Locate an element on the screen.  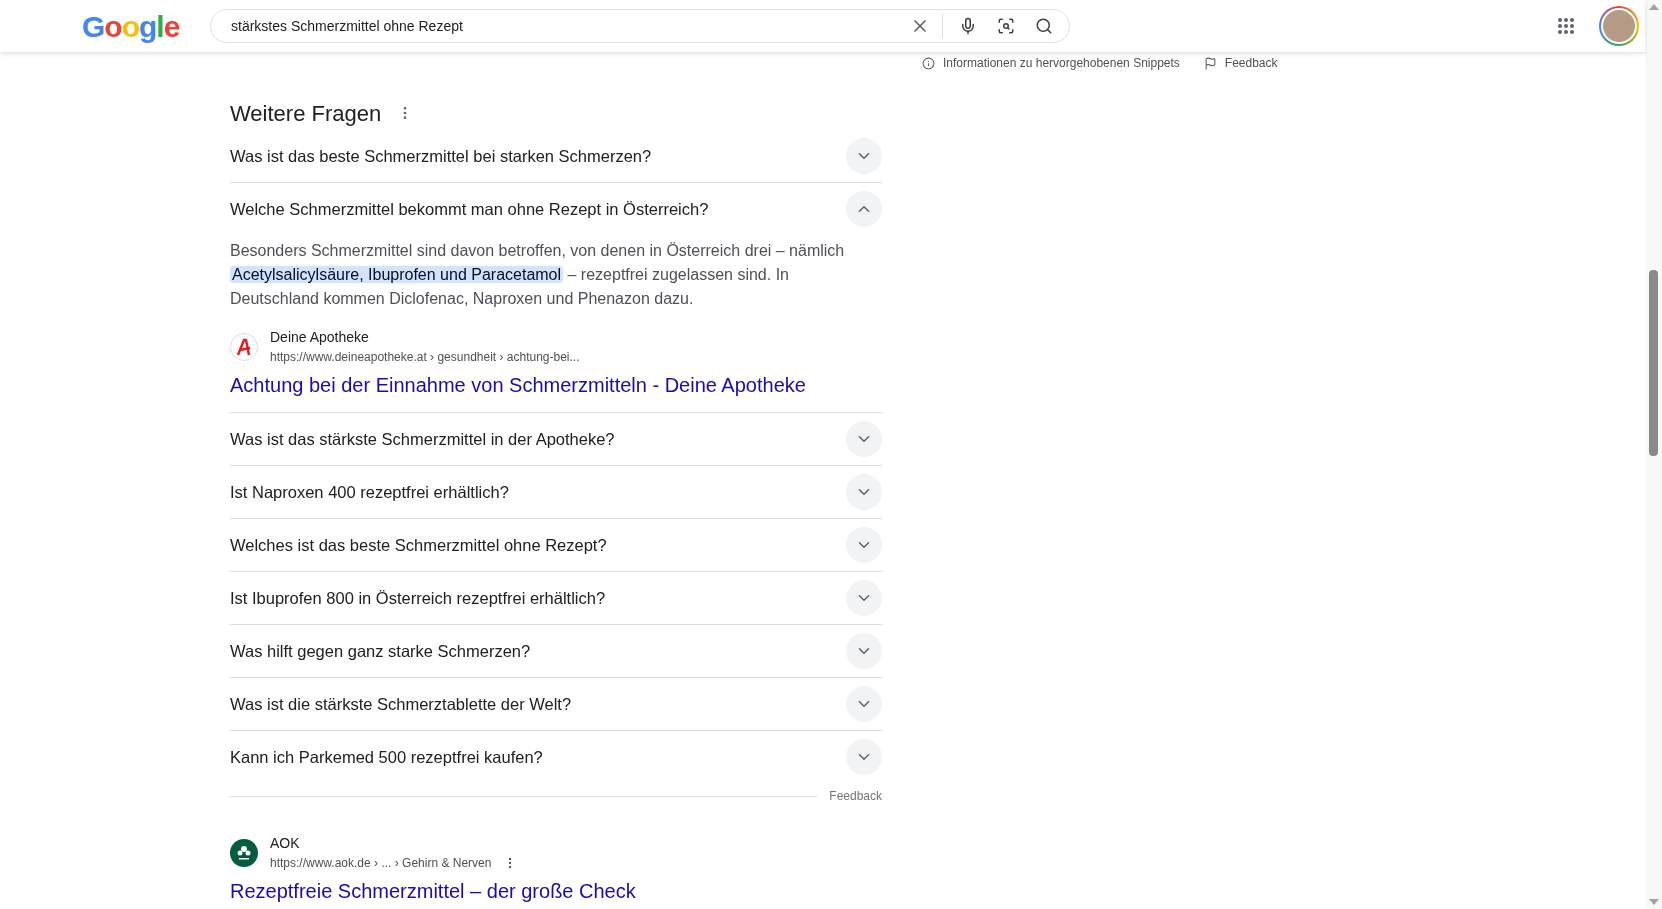
account-avatar is located at coordinates (1619, 26).